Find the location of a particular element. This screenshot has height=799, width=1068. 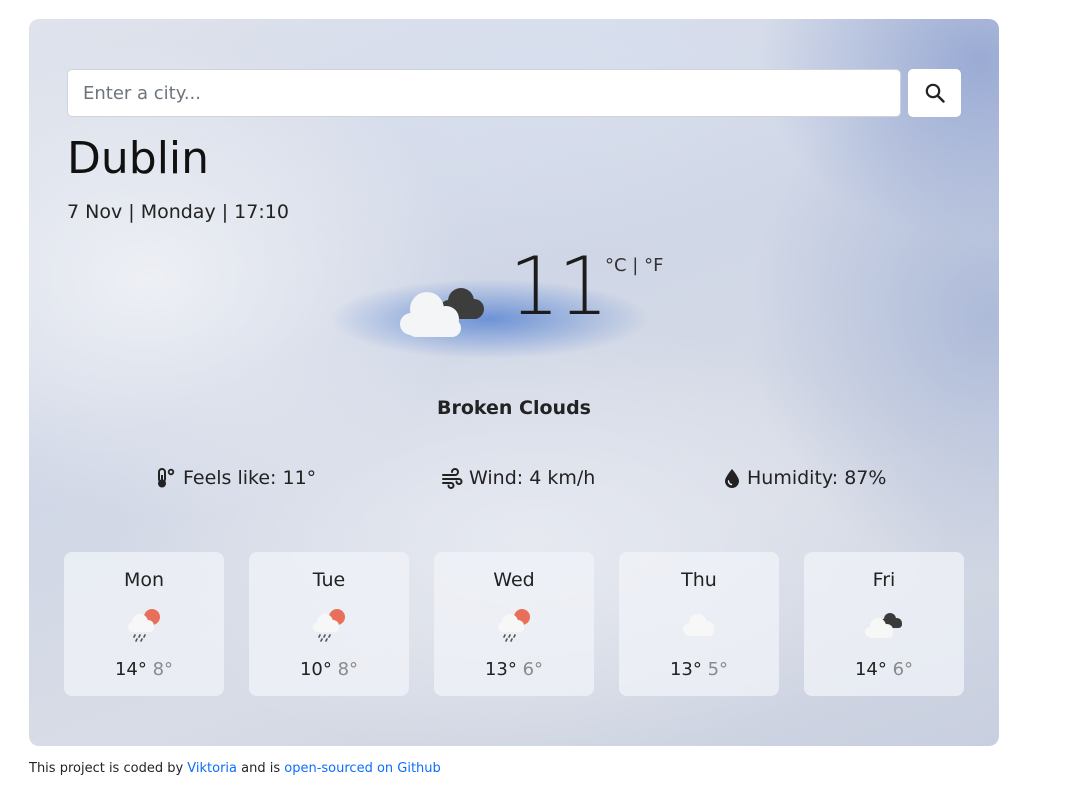

forecast-day-name: Fri is located at coordinates (884, 580).